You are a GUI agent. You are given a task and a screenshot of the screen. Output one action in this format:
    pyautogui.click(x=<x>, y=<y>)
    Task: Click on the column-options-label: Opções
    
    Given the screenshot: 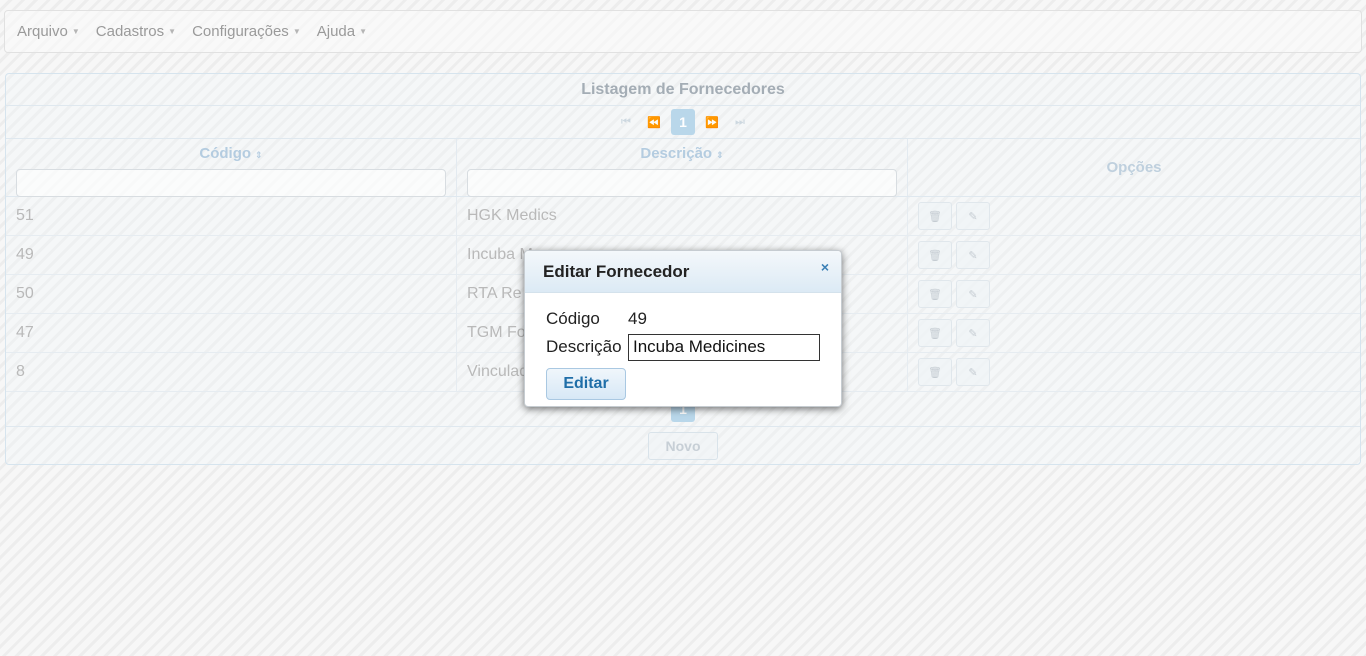 What is the action you would take?
    pyautogui.click(x=1134, y=167)
    